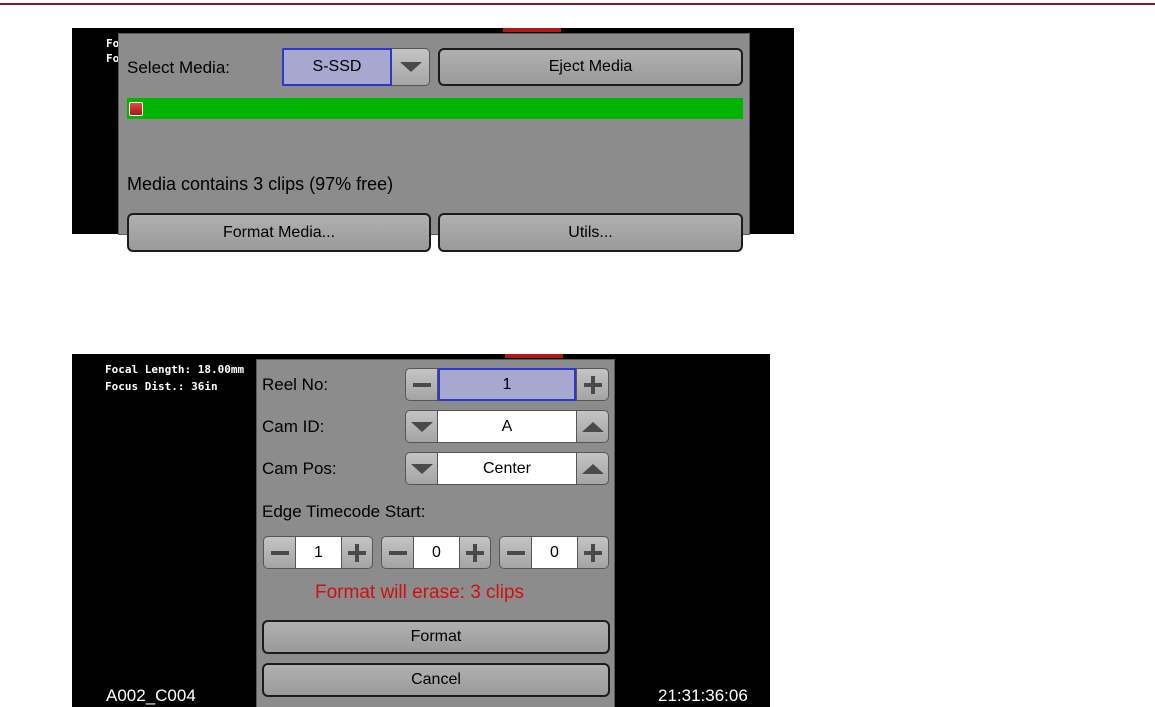  I want to click on reel-no-value: 1, so click(507, 384).